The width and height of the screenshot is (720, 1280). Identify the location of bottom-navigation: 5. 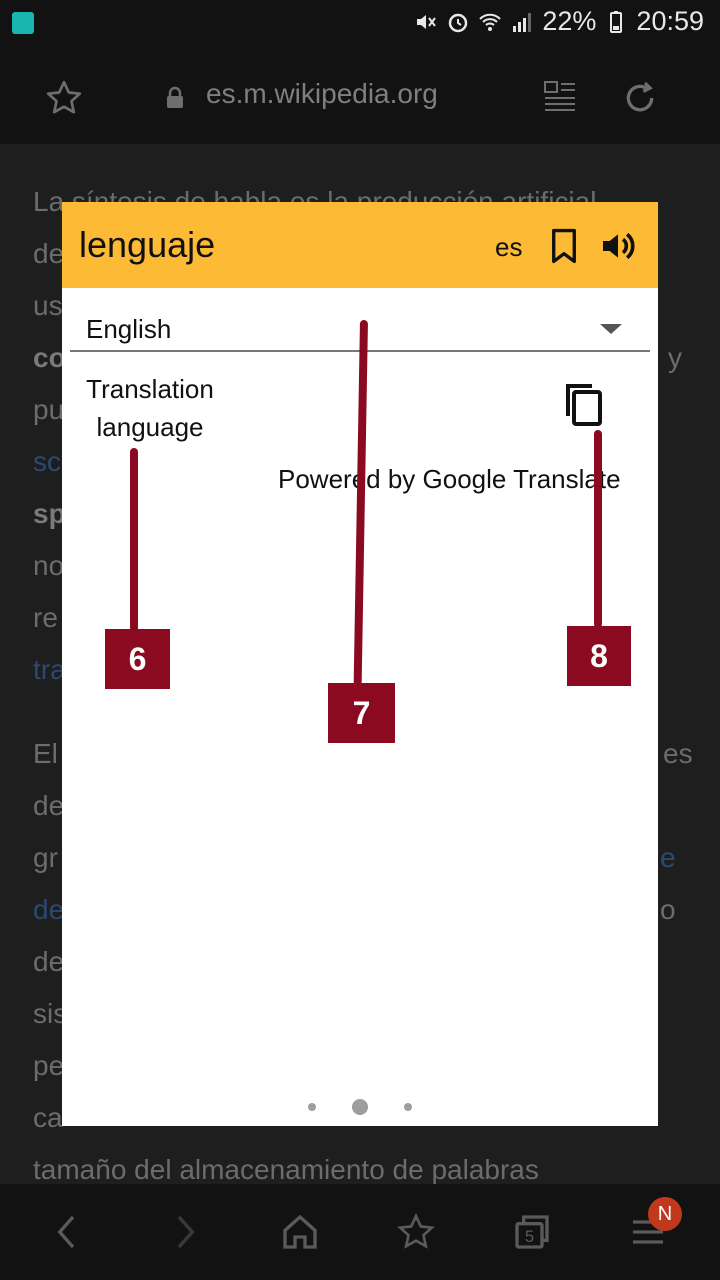
(360, 1232).